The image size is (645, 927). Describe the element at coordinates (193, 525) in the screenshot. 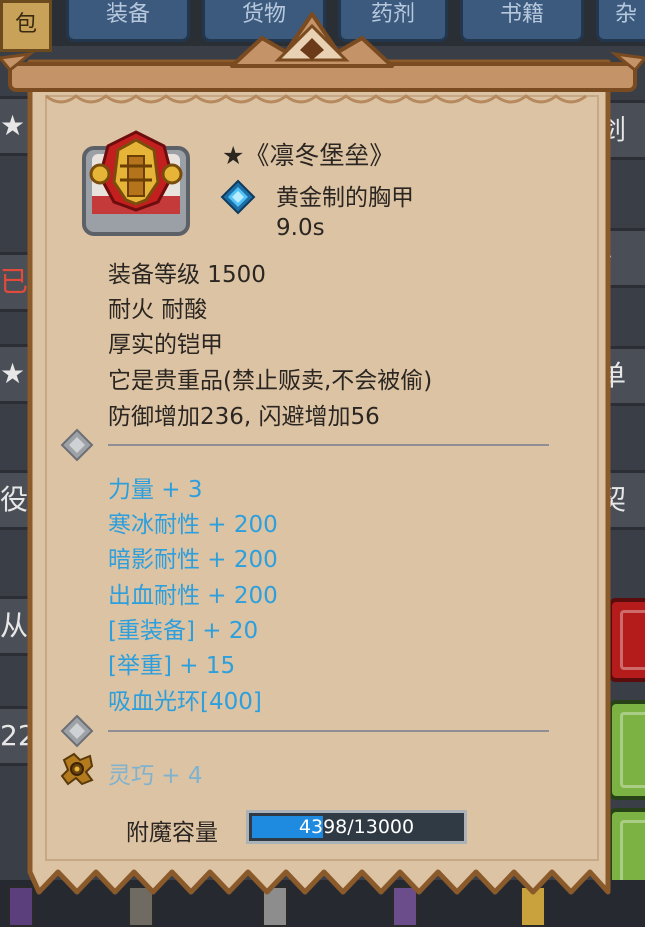

I see `stat-line: 寒冰耐性 + 200` at that location.